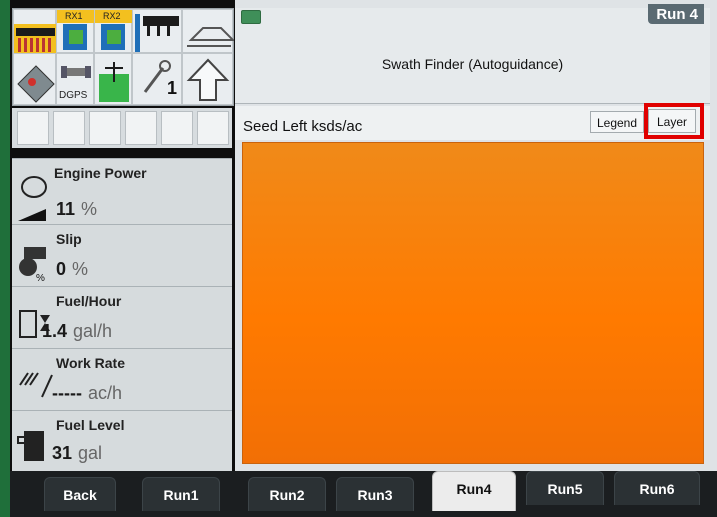 The width and height of the screenshot is (717, 517). I want to click on fuel-level-readout: Fuel Level 31 gal, so click(122, 440).